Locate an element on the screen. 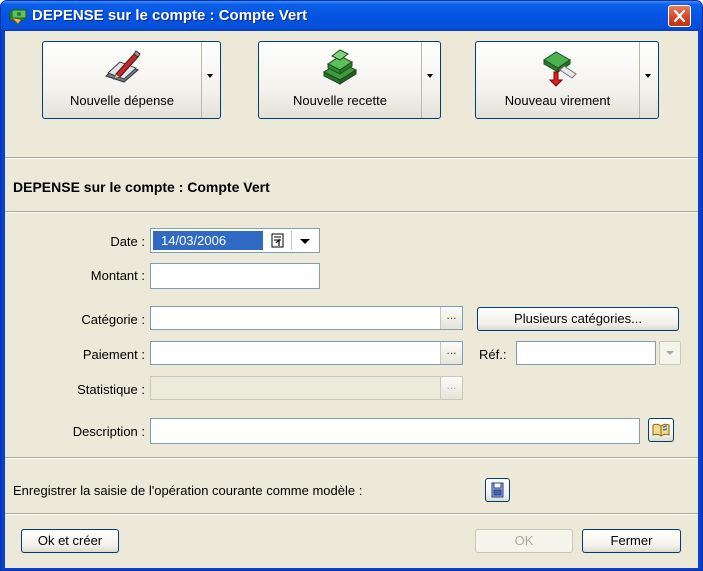  new-transfer-label: Nouveau virement is located at coordinates (557, 100).